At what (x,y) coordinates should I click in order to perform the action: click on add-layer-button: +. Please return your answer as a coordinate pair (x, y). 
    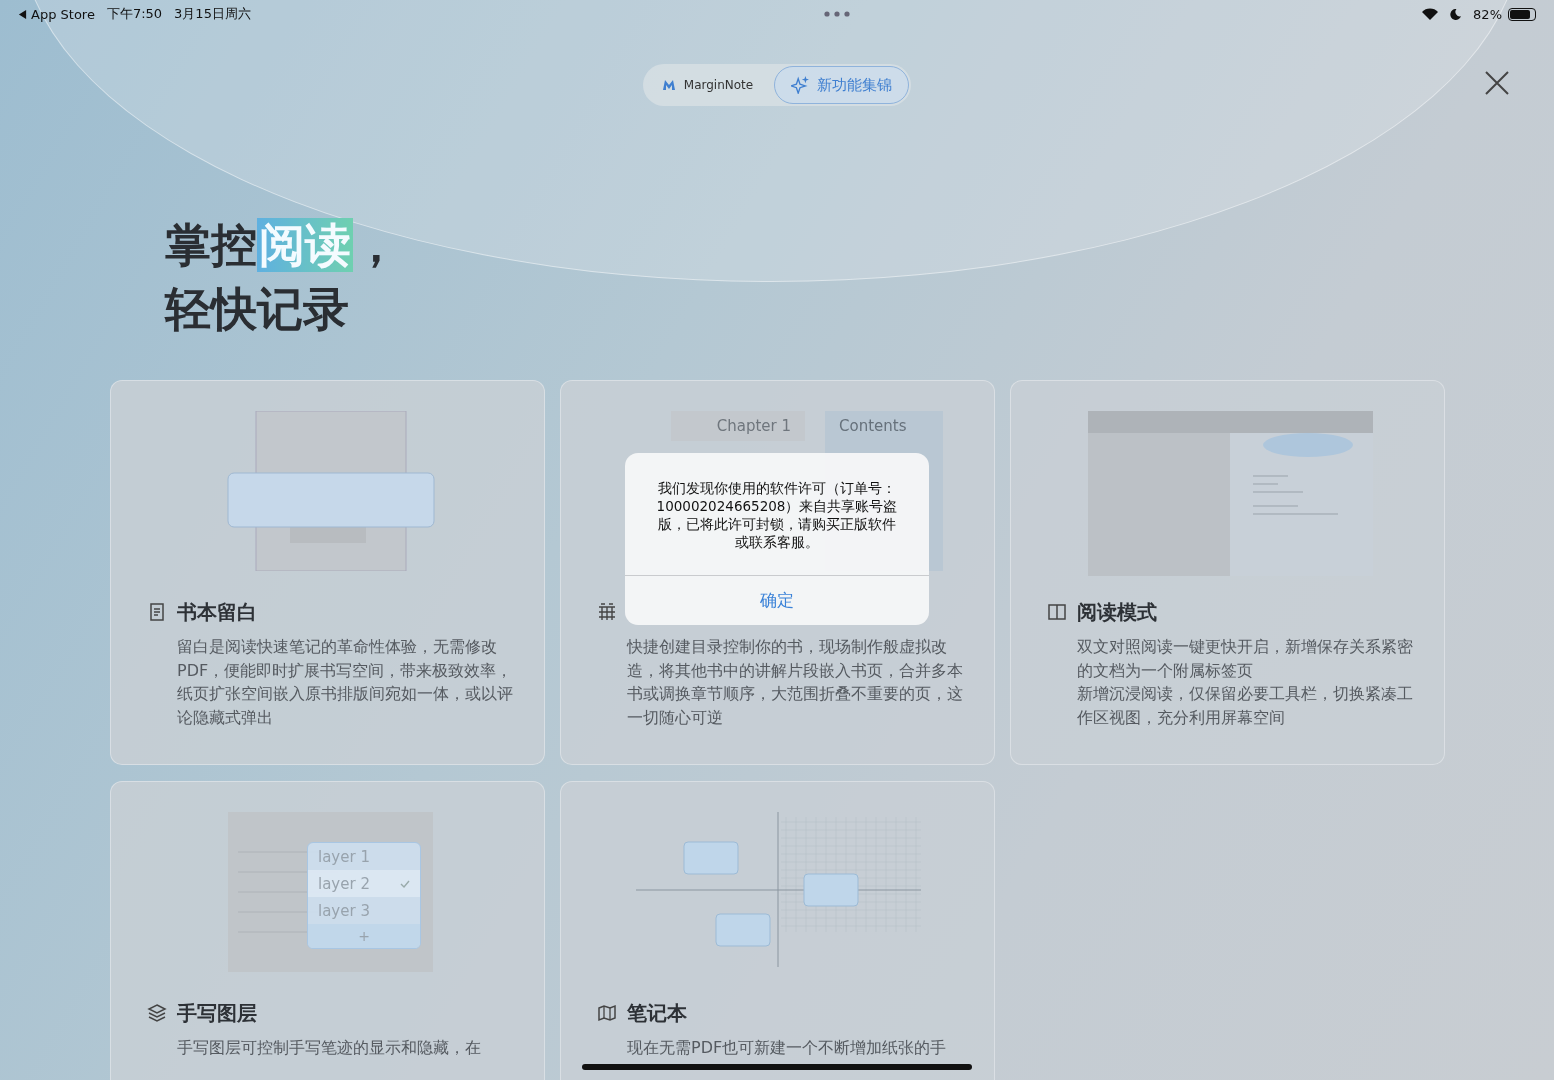
    Looking at the image, I should click on (364, 936).